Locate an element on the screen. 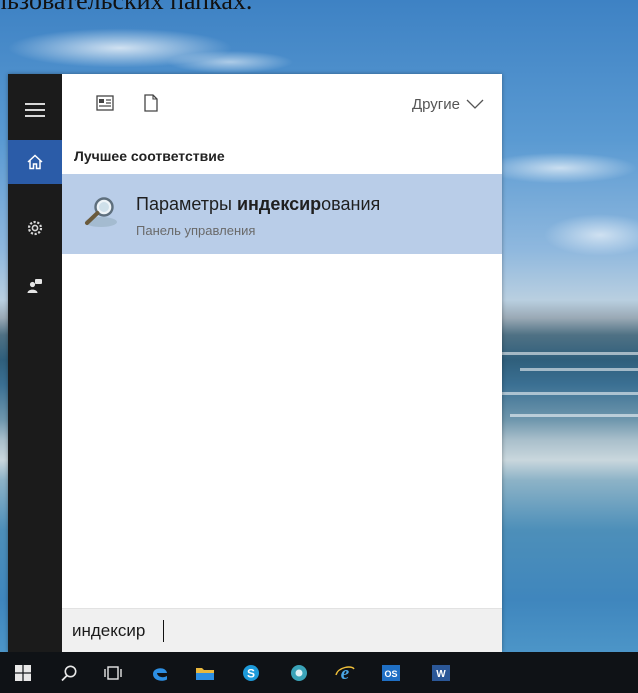 Image resolution: width=638 pixels, height=693 pixels. svg-text: W is located at coordinates (441, 674).